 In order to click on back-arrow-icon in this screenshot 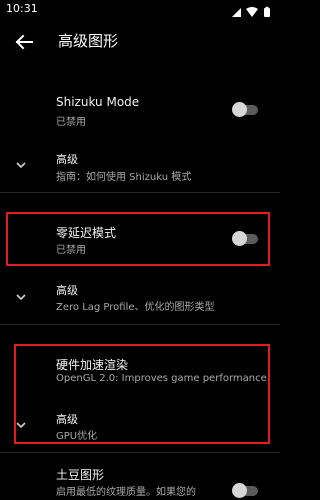, I will do `click(24, 42)`.